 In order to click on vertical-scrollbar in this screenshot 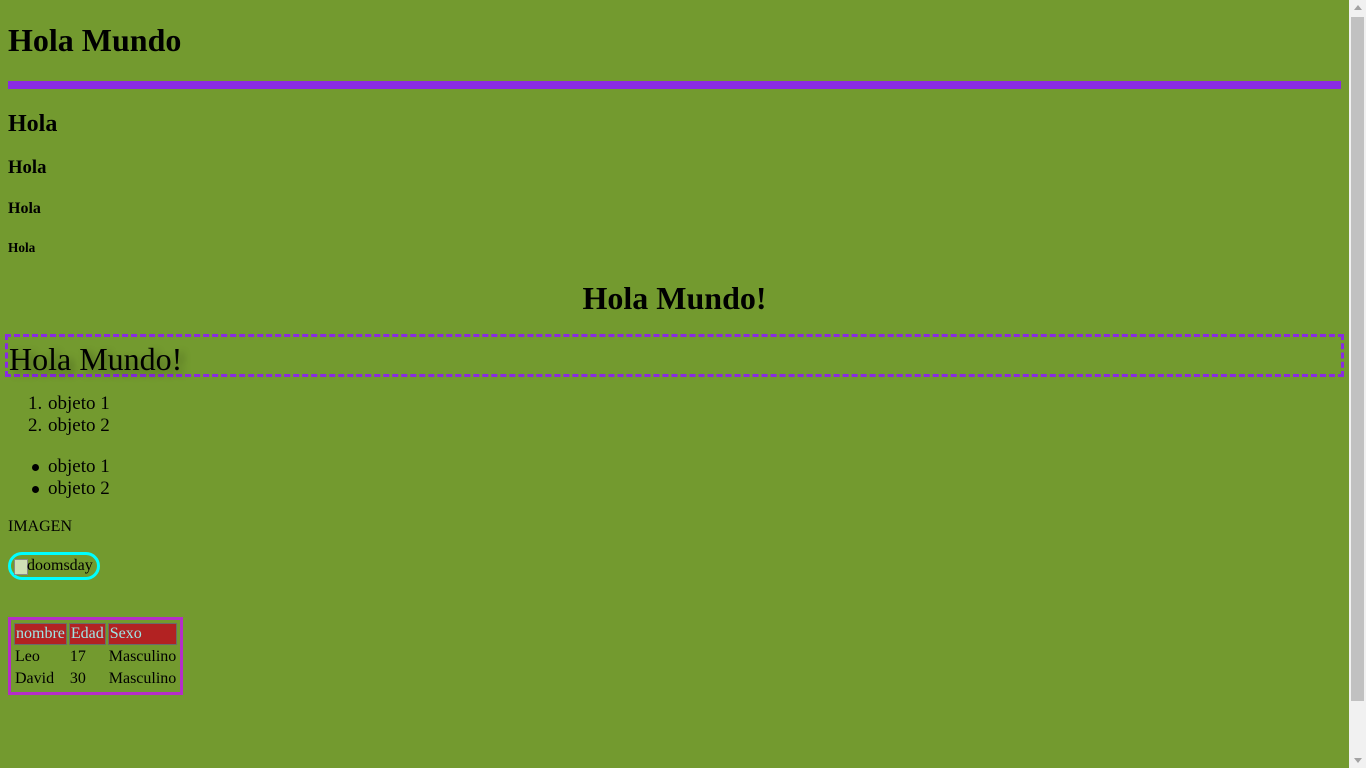, I will do `click(1357, 384)`.